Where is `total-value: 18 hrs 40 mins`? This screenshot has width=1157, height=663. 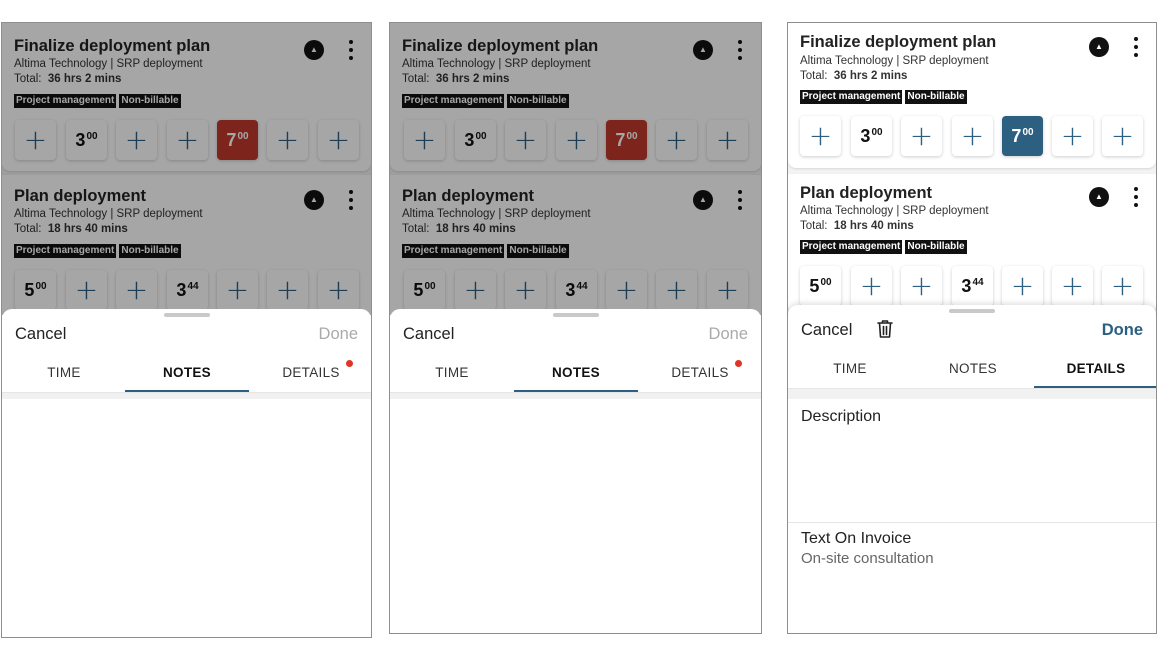 total-value: 18 hrs 40 mins is located at coordinates (873, 226).